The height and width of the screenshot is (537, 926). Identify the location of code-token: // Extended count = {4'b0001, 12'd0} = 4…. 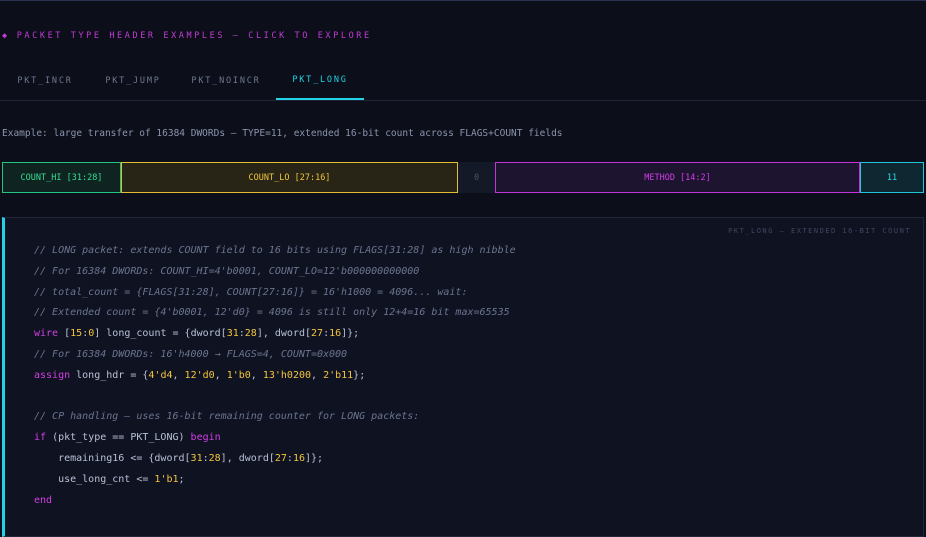
(272, 313).